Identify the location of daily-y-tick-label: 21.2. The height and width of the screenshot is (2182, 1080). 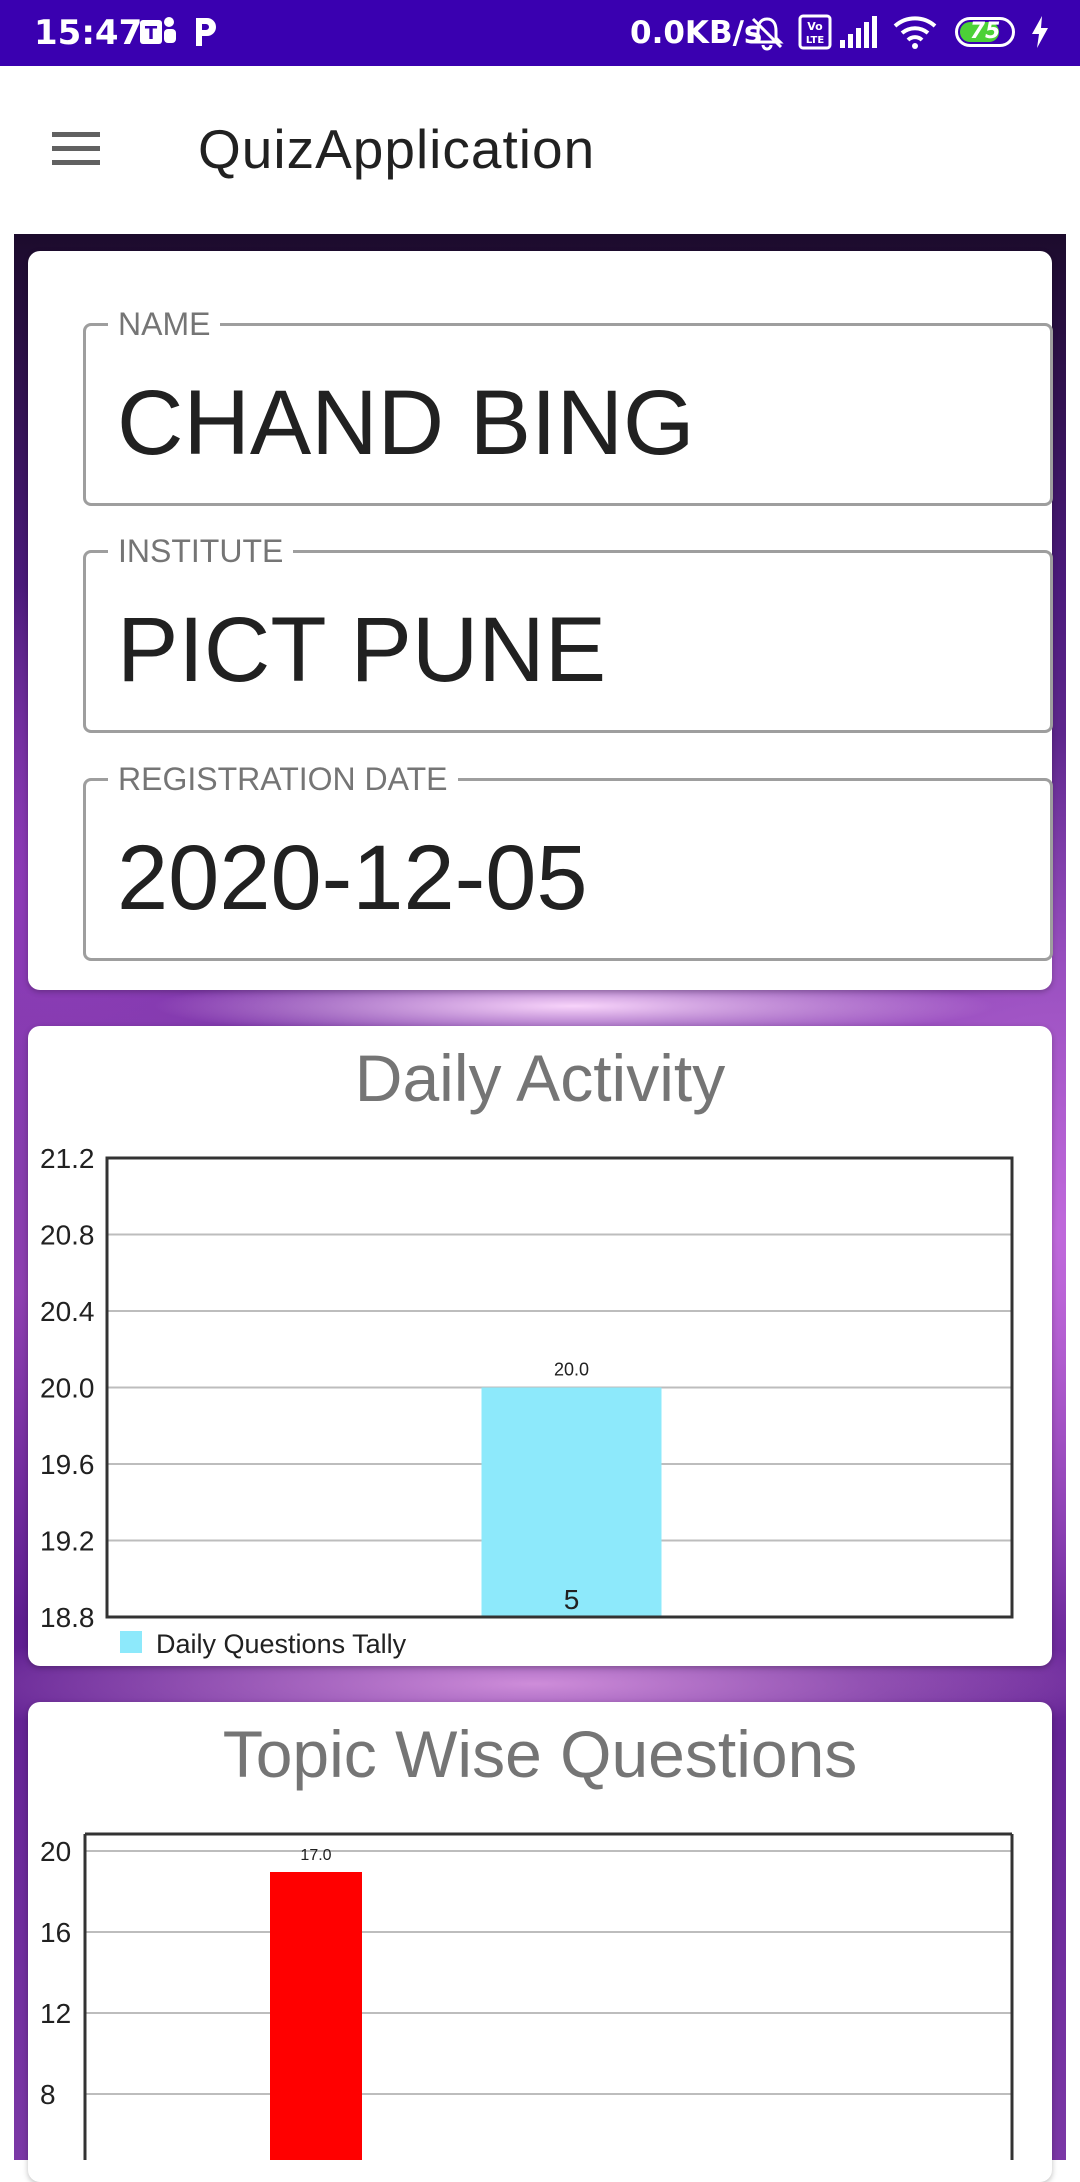
(67, 1158).